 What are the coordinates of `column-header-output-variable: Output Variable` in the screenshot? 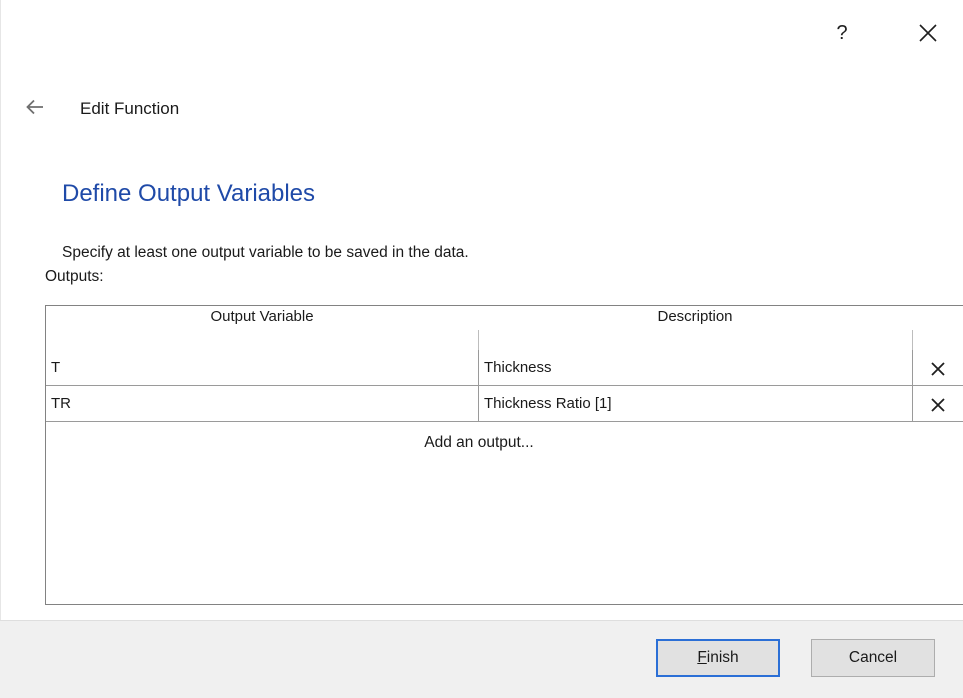 It's located at (262, 316).